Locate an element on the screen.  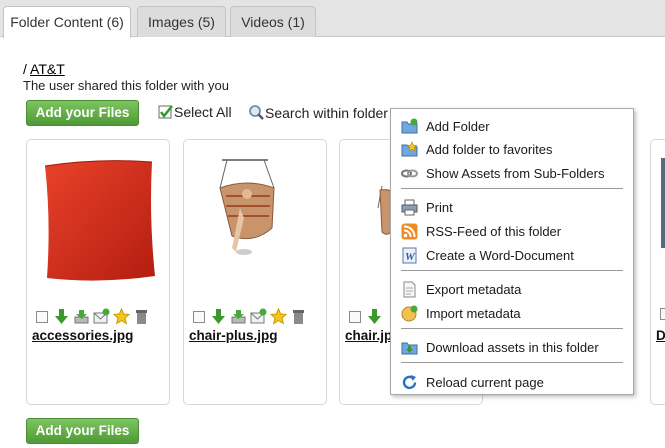
breadcrumb: / AT&T is located at coordinates (44, 69).